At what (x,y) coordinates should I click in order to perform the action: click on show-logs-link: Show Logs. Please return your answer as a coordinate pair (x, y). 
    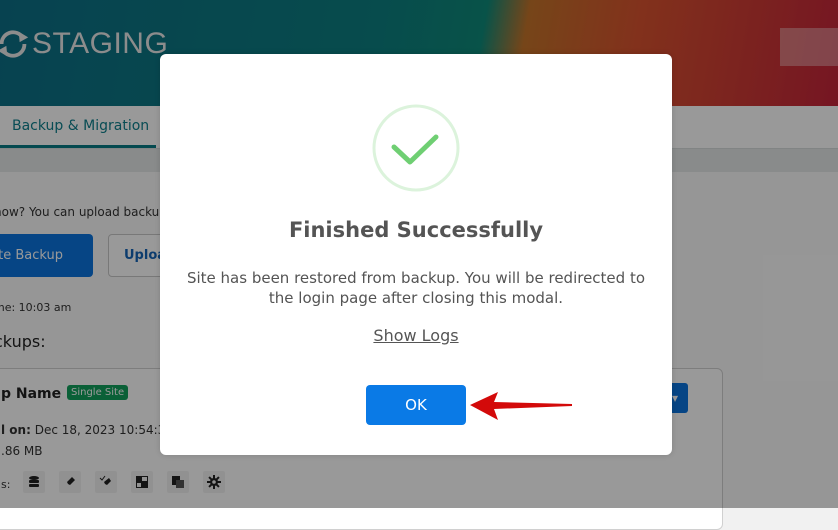
    Looking at the image, I should click on (416, 335).